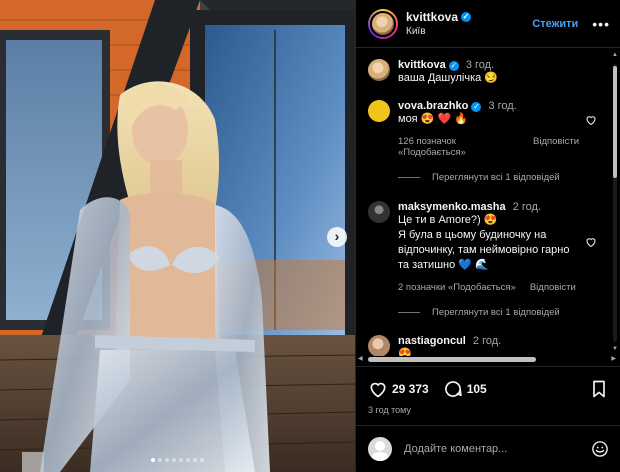  I want to click on comments-scrollbar: ▲ ▼, so click(615, 202).